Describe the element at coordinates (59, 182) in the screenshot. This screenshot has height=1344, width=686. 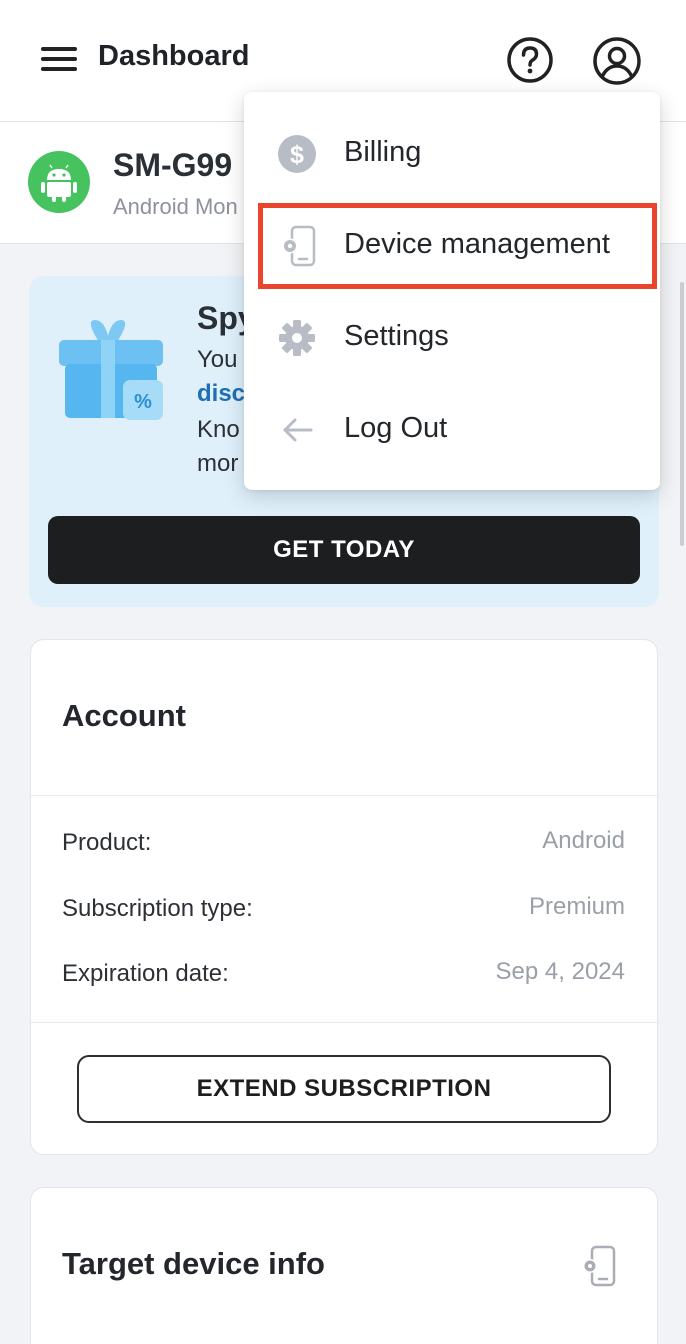
I see `android-icon` at that location.